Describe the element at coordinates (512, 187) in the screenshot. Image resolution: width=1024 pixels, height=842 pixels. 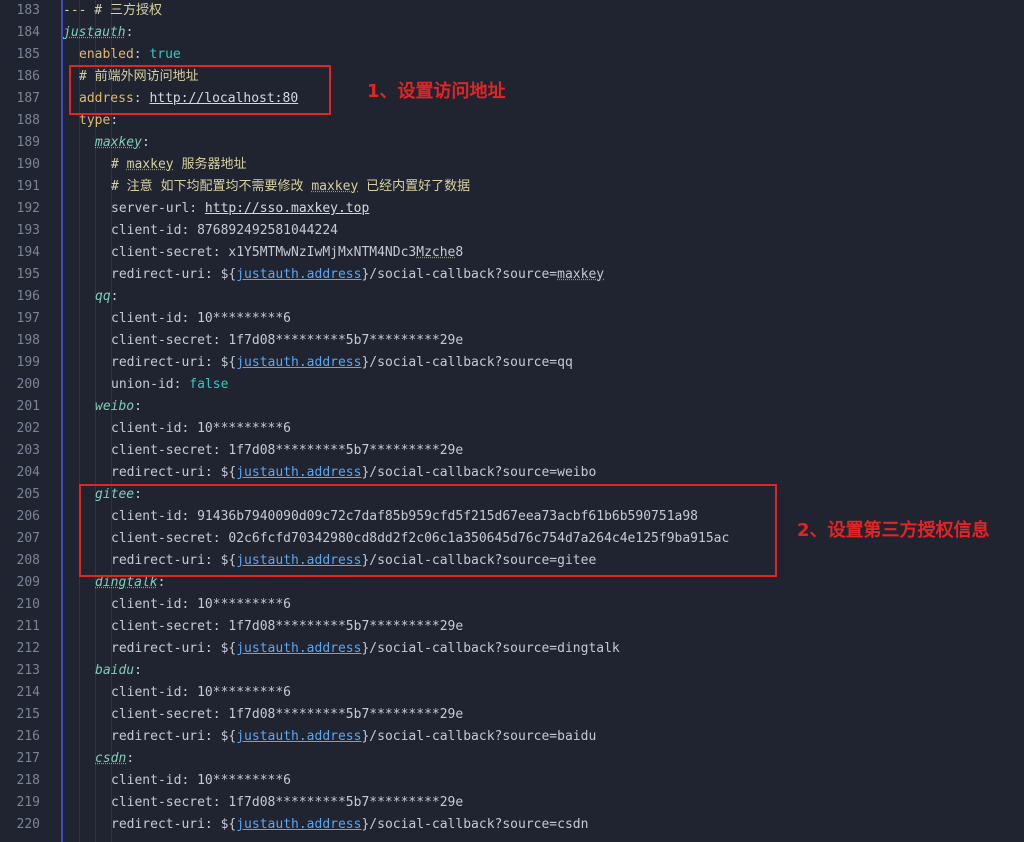
I see `code-line: 191 # 注意 如下均配置均不需要修改 maxkey 已经内置好了数据` at that location.